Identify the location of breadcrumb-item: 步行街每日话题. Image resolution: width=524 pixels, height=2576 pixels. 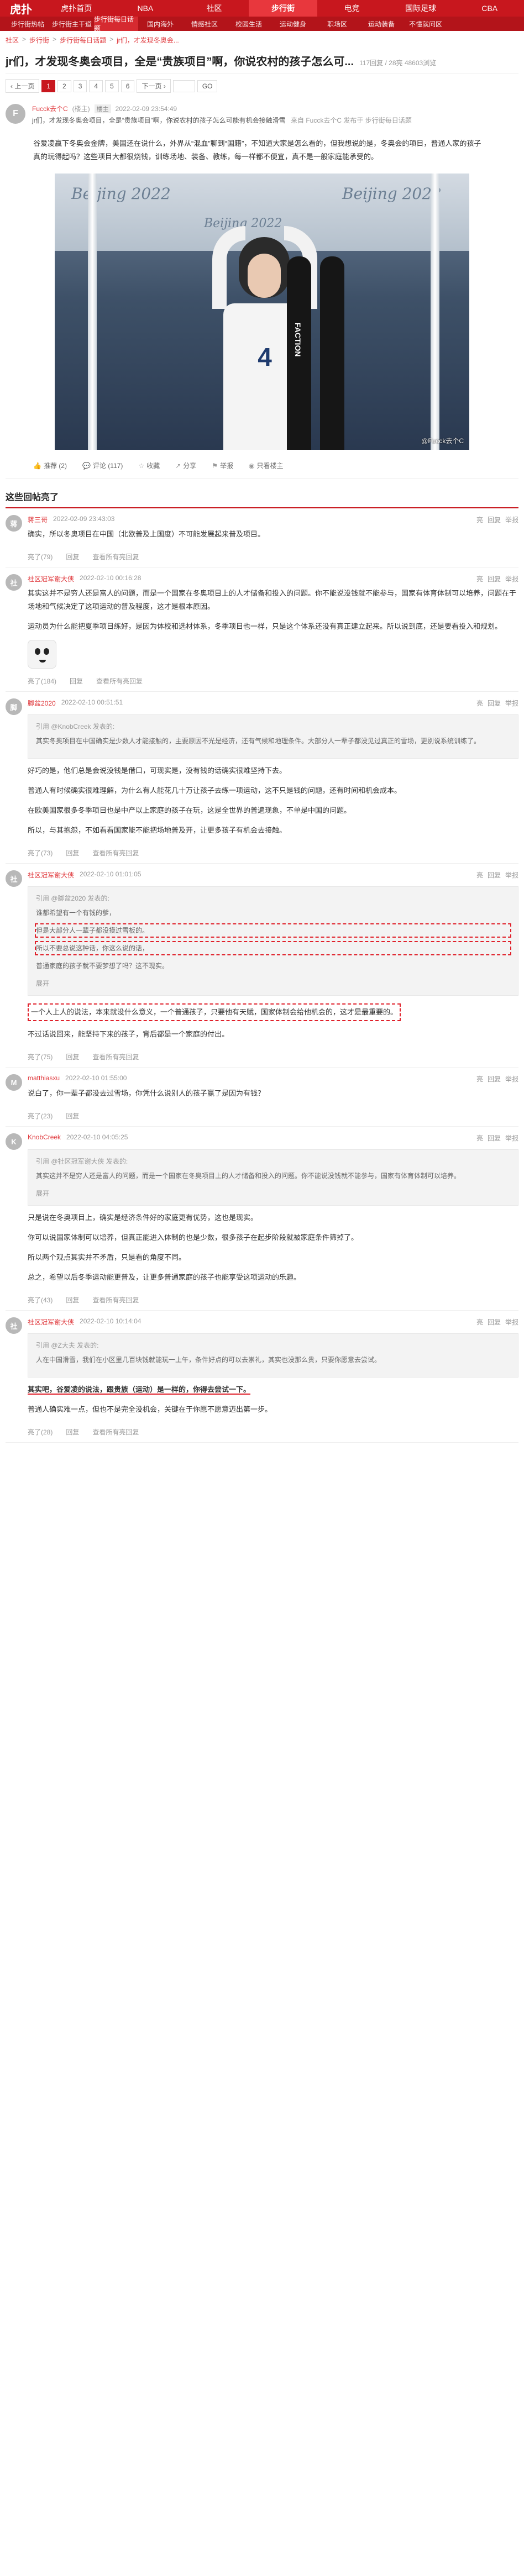
(83, 40).